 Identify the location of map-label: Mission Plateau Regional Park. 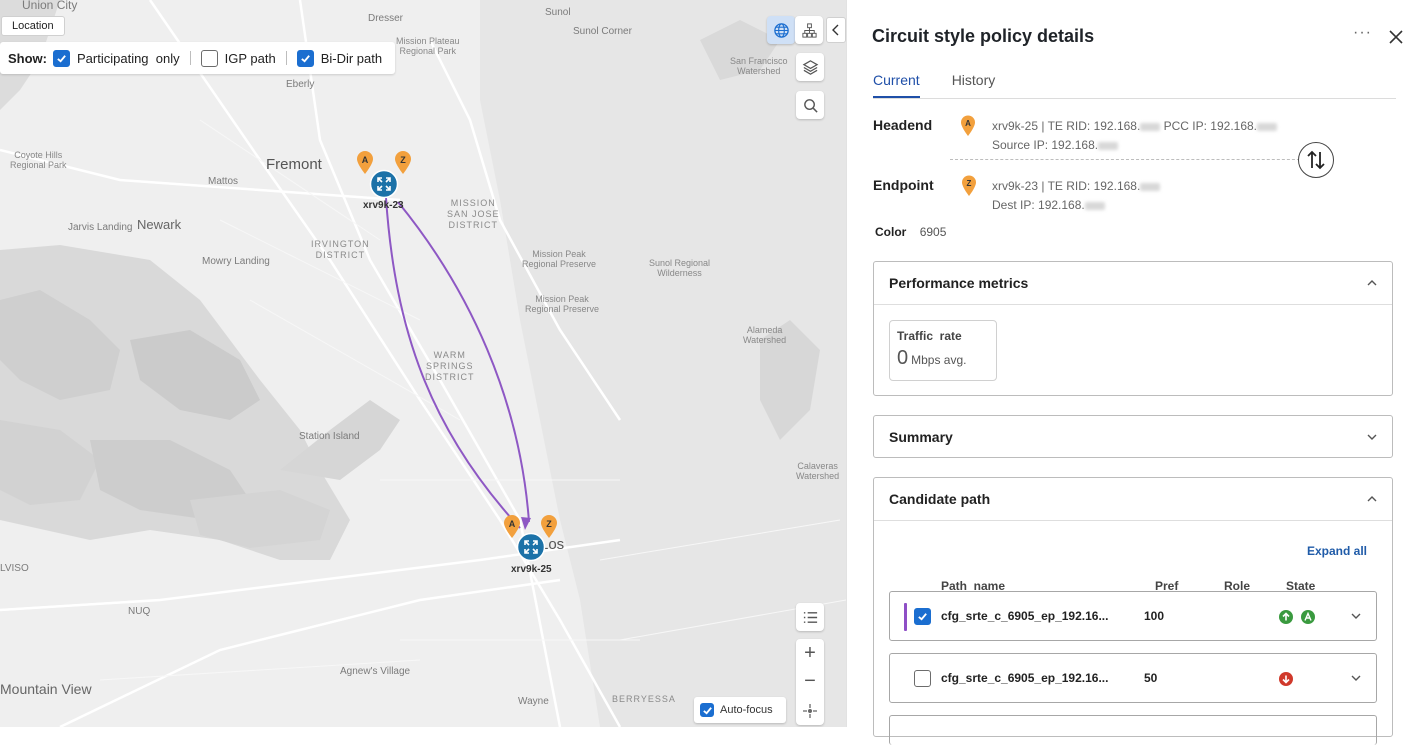
(428, 46).